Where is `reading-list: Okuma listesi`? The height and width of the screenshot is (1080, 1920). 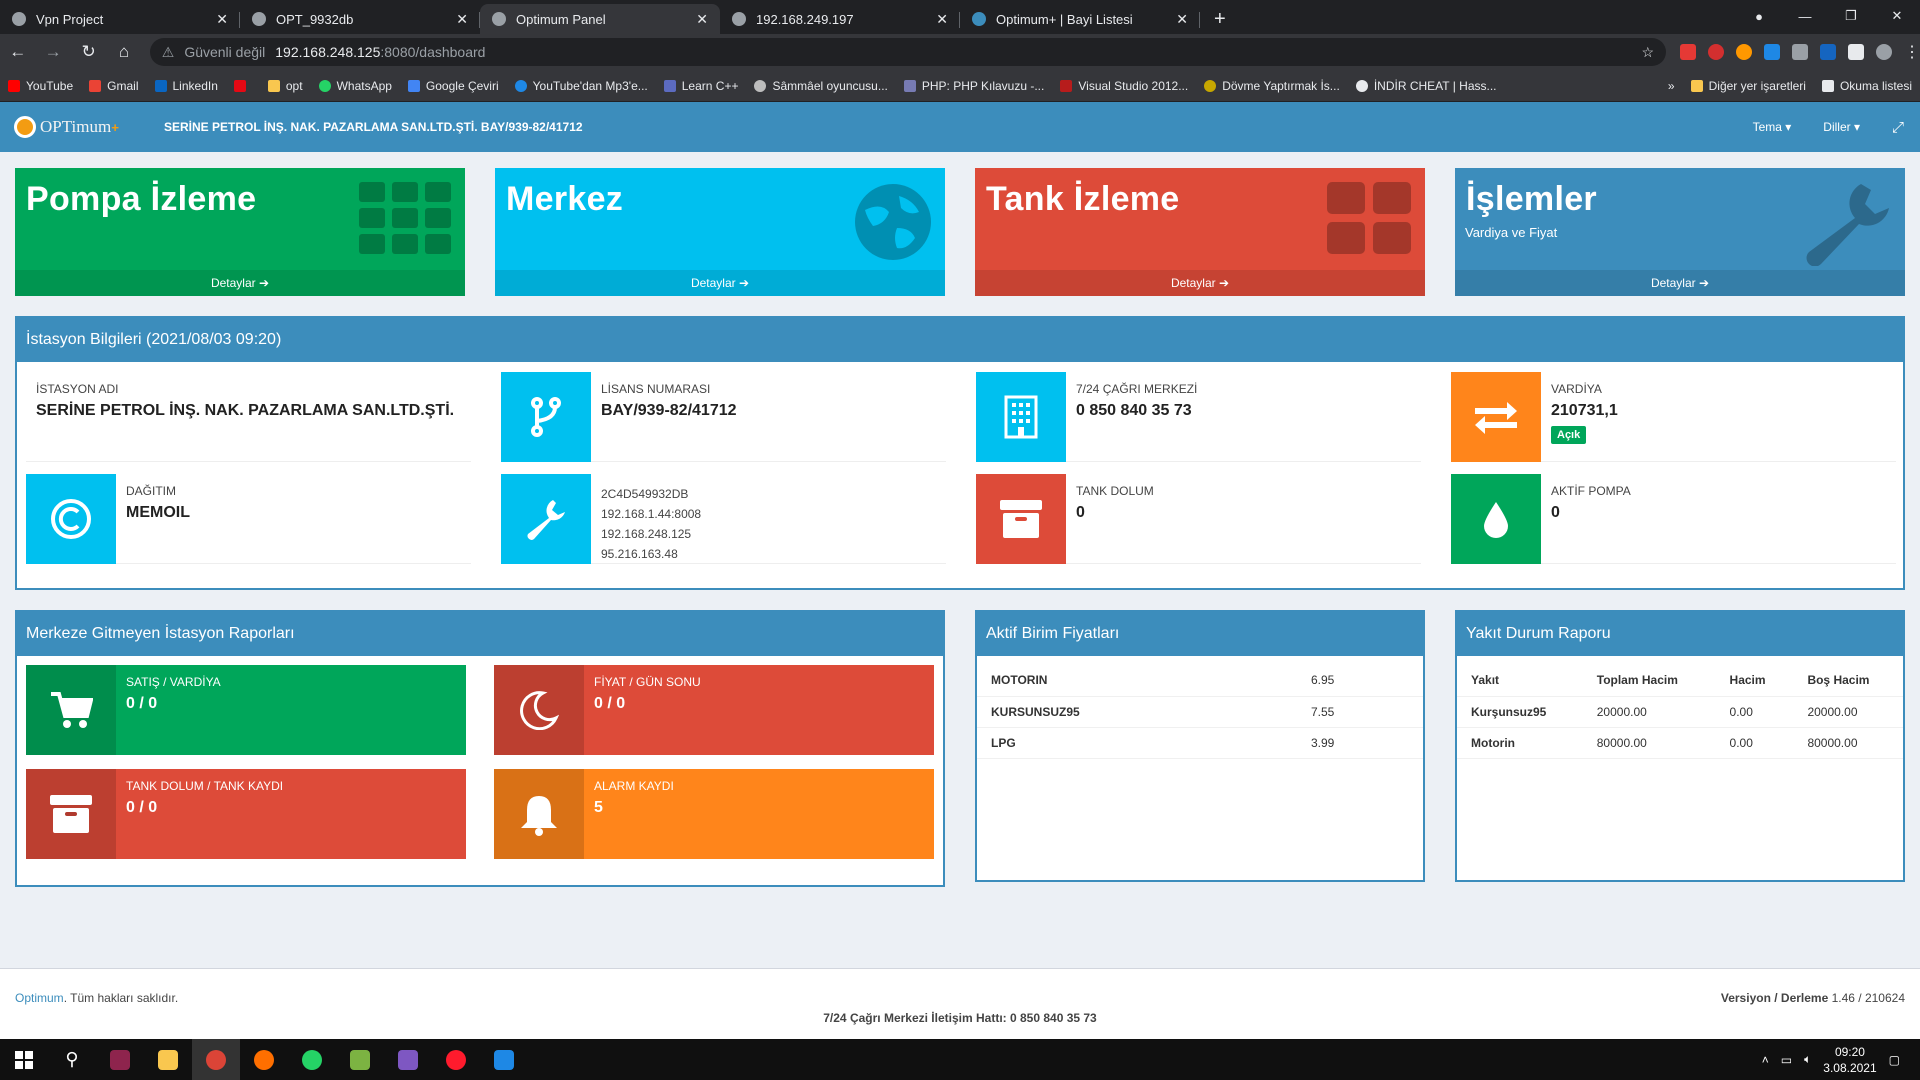 reading-list: Okuma listesi is located at coordinates (1867, 86).